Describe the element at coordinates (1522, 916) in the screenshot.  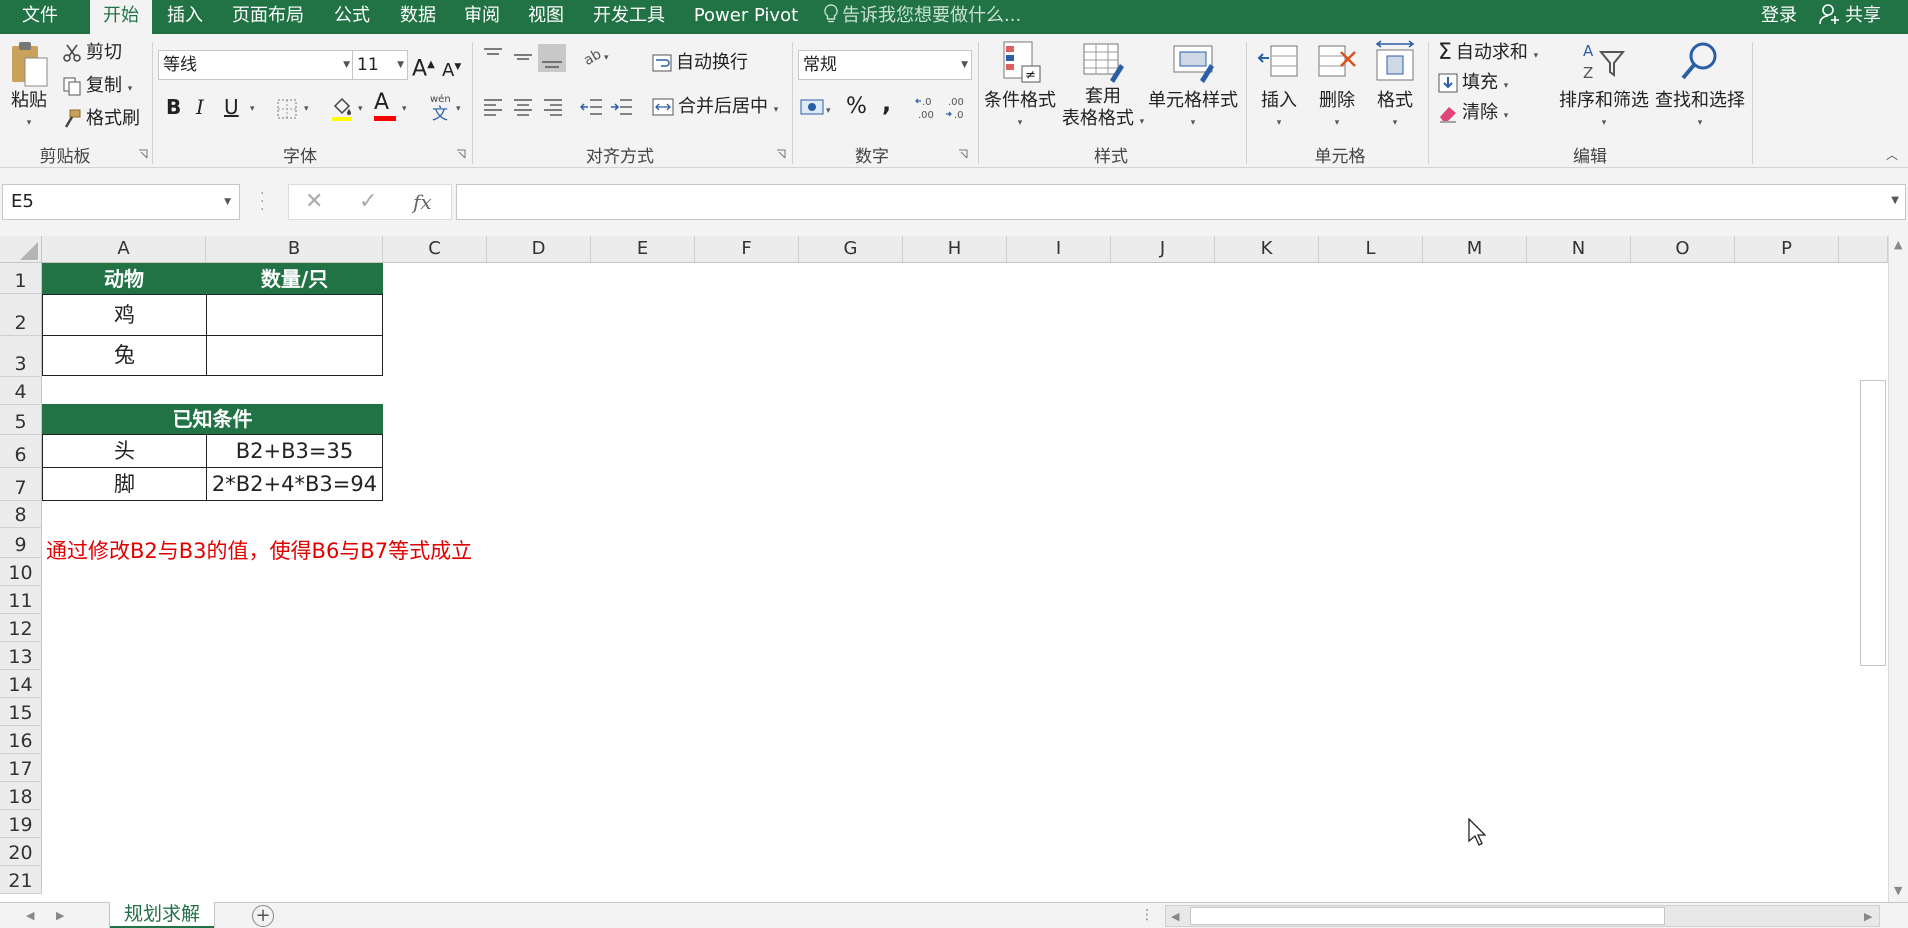
I see `horizontal-scrollbar: ◀ ▶` at that location.